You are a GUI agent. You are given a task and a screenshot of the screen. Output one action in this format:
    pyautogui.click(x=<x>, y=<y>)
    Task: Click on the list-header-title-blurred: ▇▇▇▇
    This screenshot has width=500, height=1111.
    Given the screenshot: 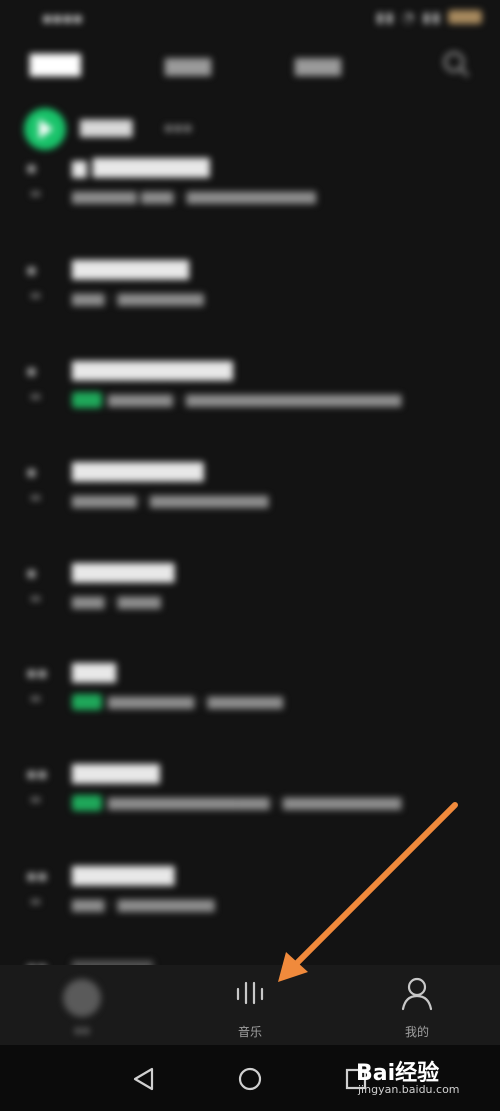 What is the action you would take?
    pyautogui.click(x=106, y=128)
    